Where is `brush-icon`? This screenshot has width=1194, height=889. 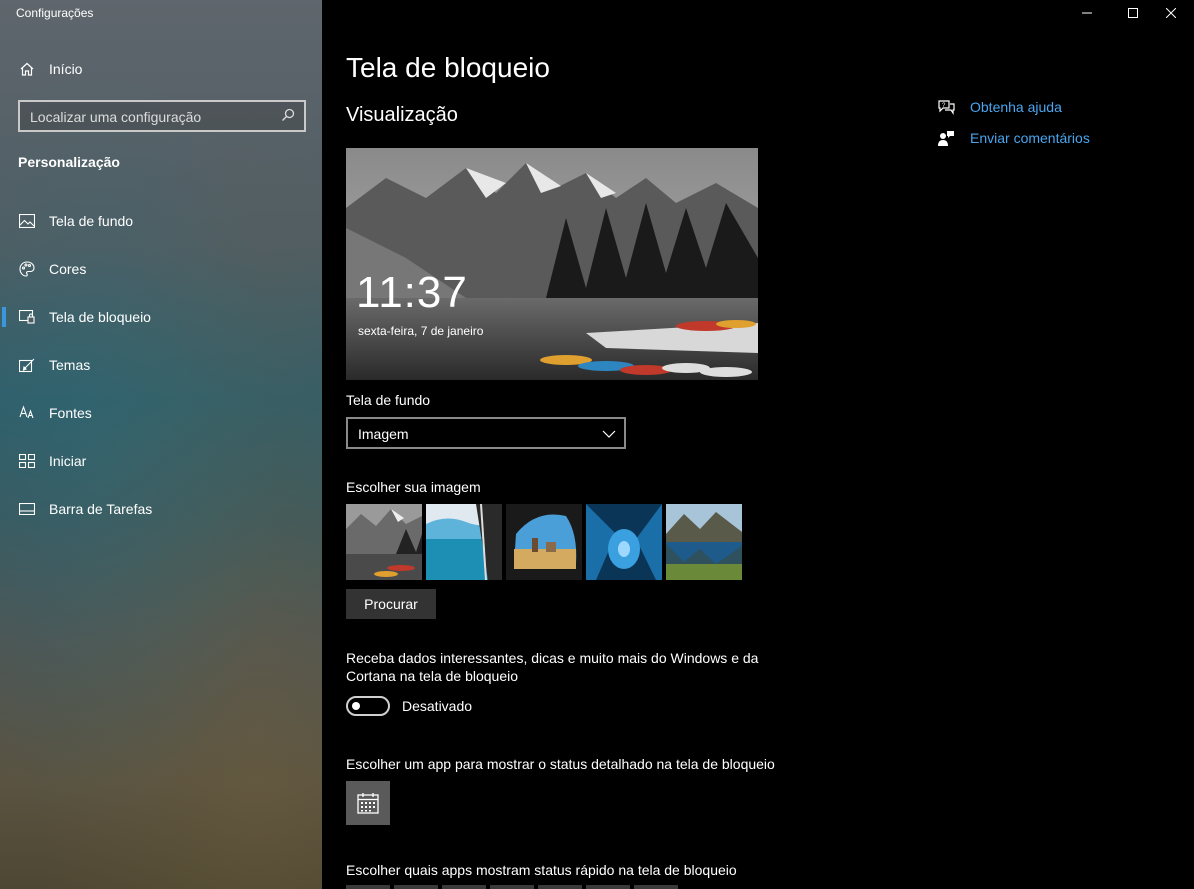
brush-icon is located at coordinates (27, 365).